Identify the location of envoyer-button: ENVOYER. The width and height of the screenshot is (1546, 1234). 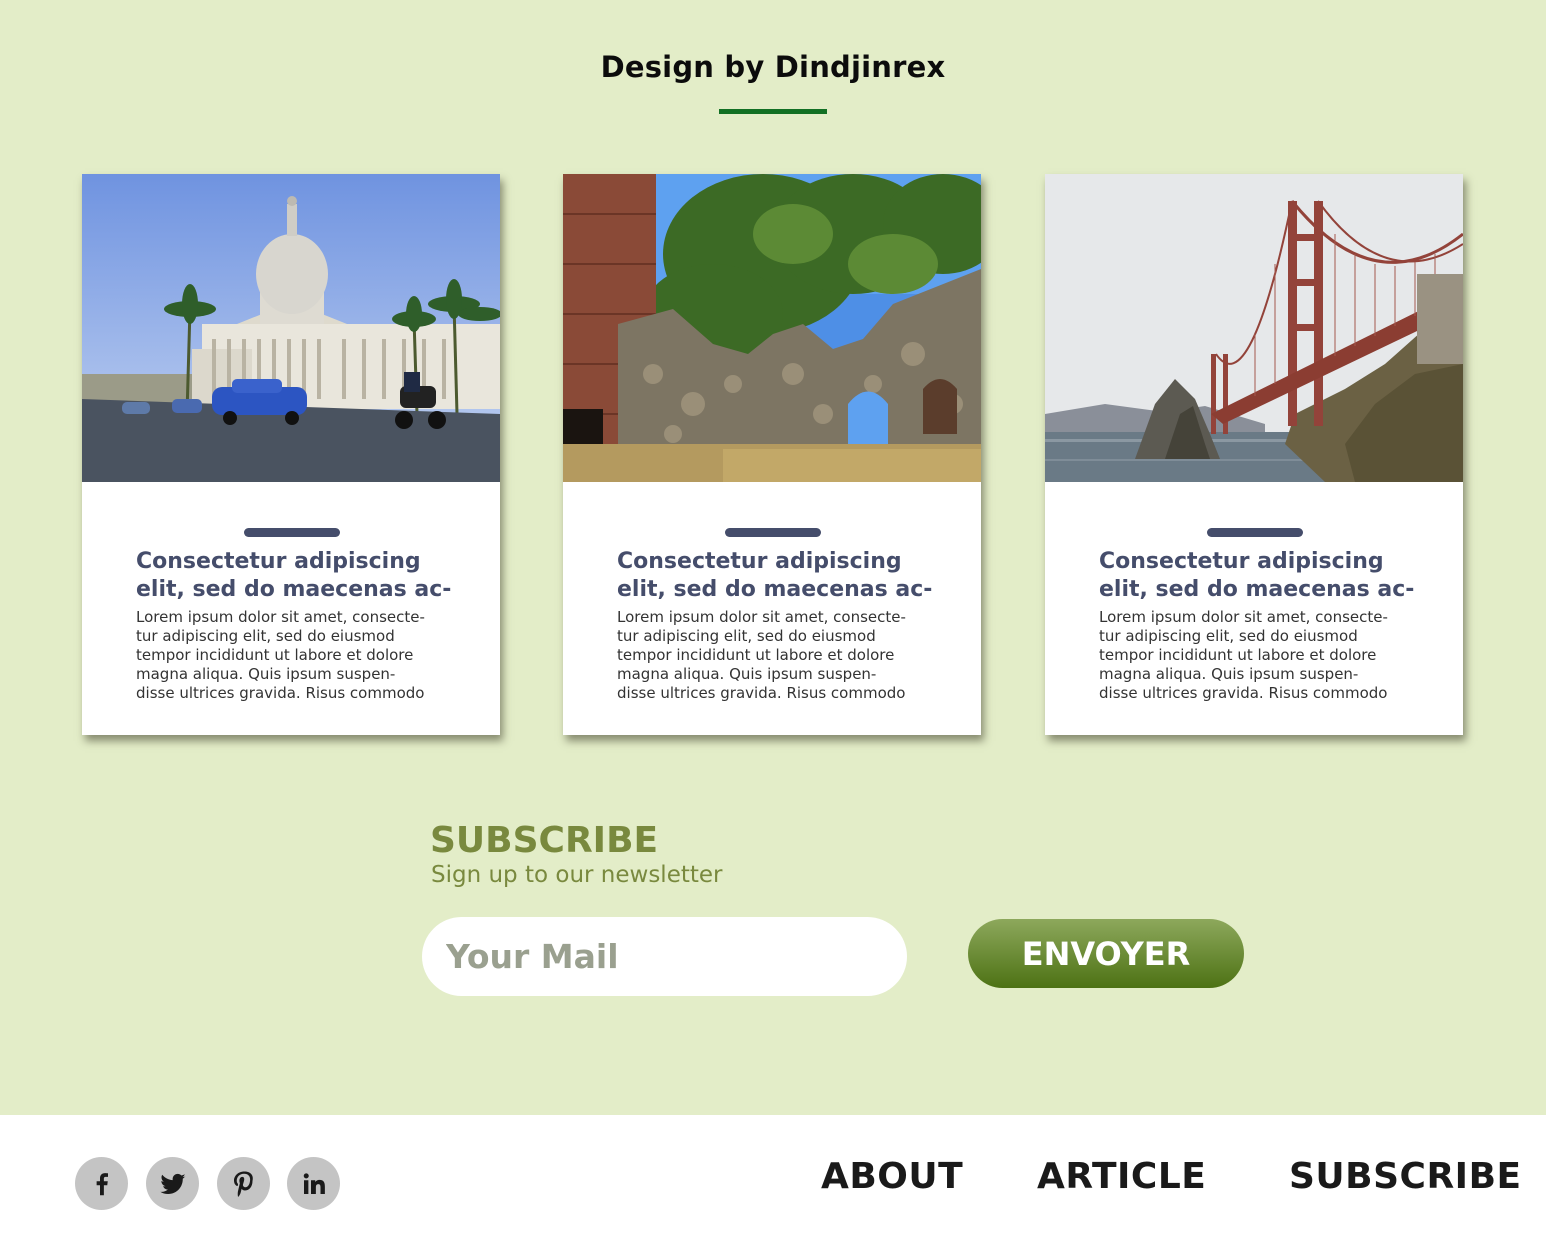
(1106, 953).